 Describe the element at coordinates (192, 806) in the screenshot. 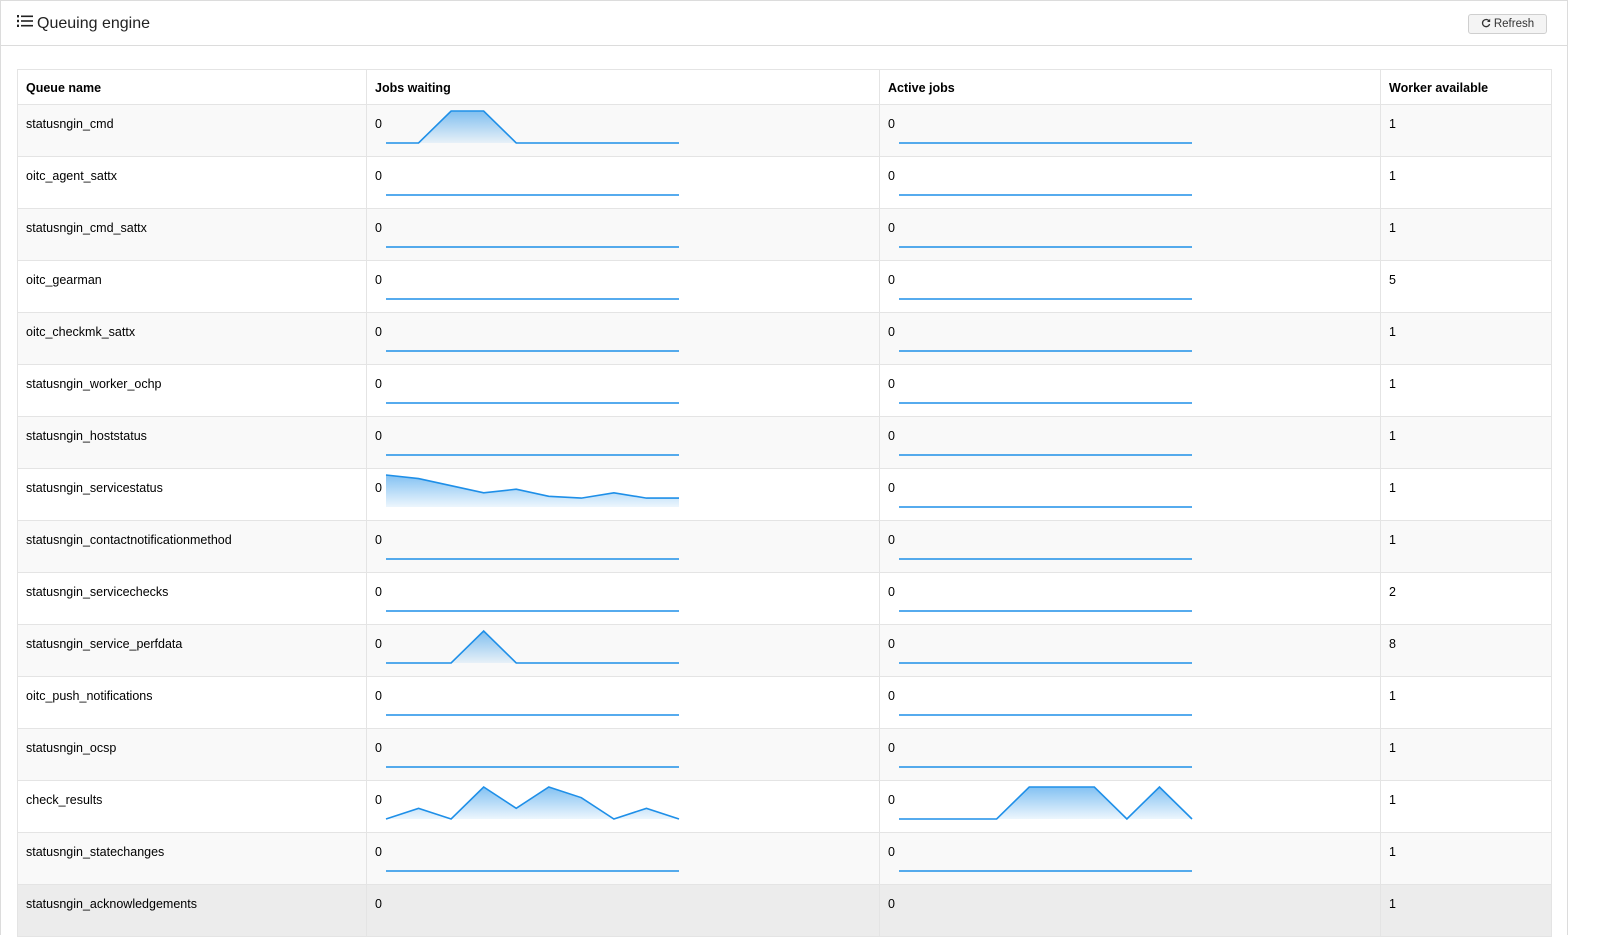

I see `queue-name-cell: check_results` at that location.